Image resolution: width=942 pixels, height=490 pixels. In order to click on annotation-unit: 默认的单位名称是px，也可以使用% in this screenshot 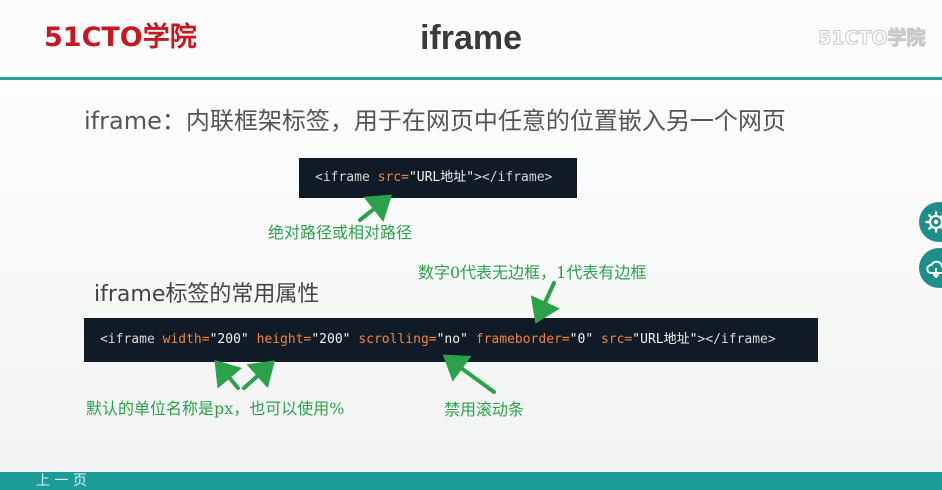, I will do `click(215, 408)`.